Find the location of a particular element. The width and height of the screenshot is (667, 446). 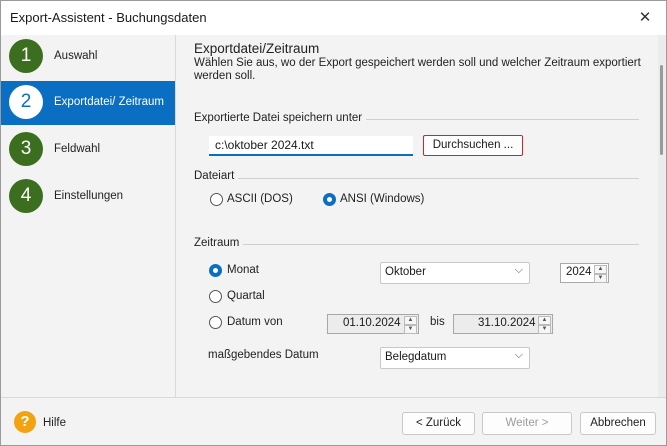

month-dropdown: Oktober ⌵ is located at coordinates (455, 273).